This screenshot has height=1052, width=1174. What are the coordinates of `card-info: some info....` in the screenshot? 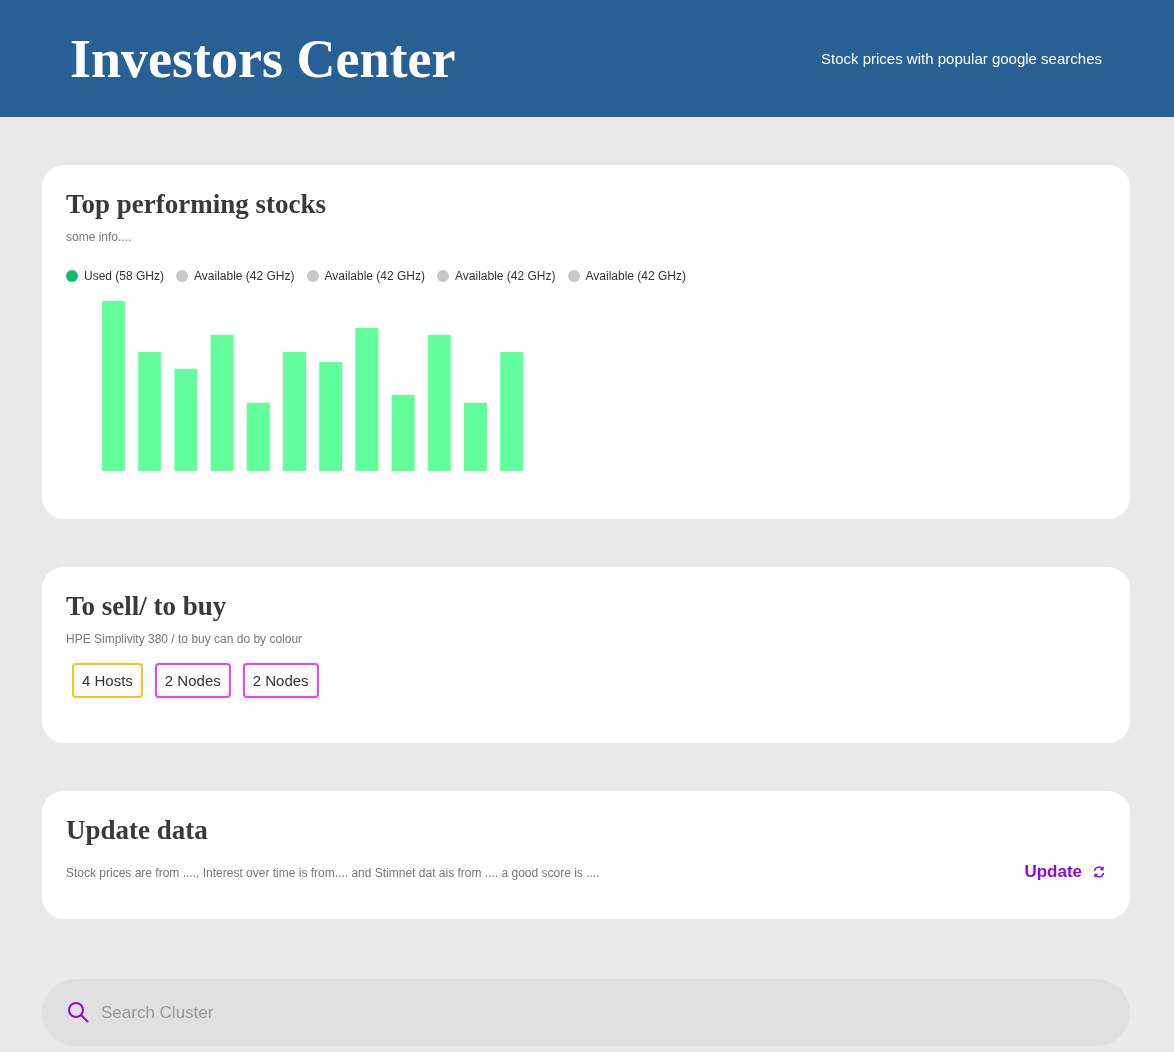 It's located at (99, 237).